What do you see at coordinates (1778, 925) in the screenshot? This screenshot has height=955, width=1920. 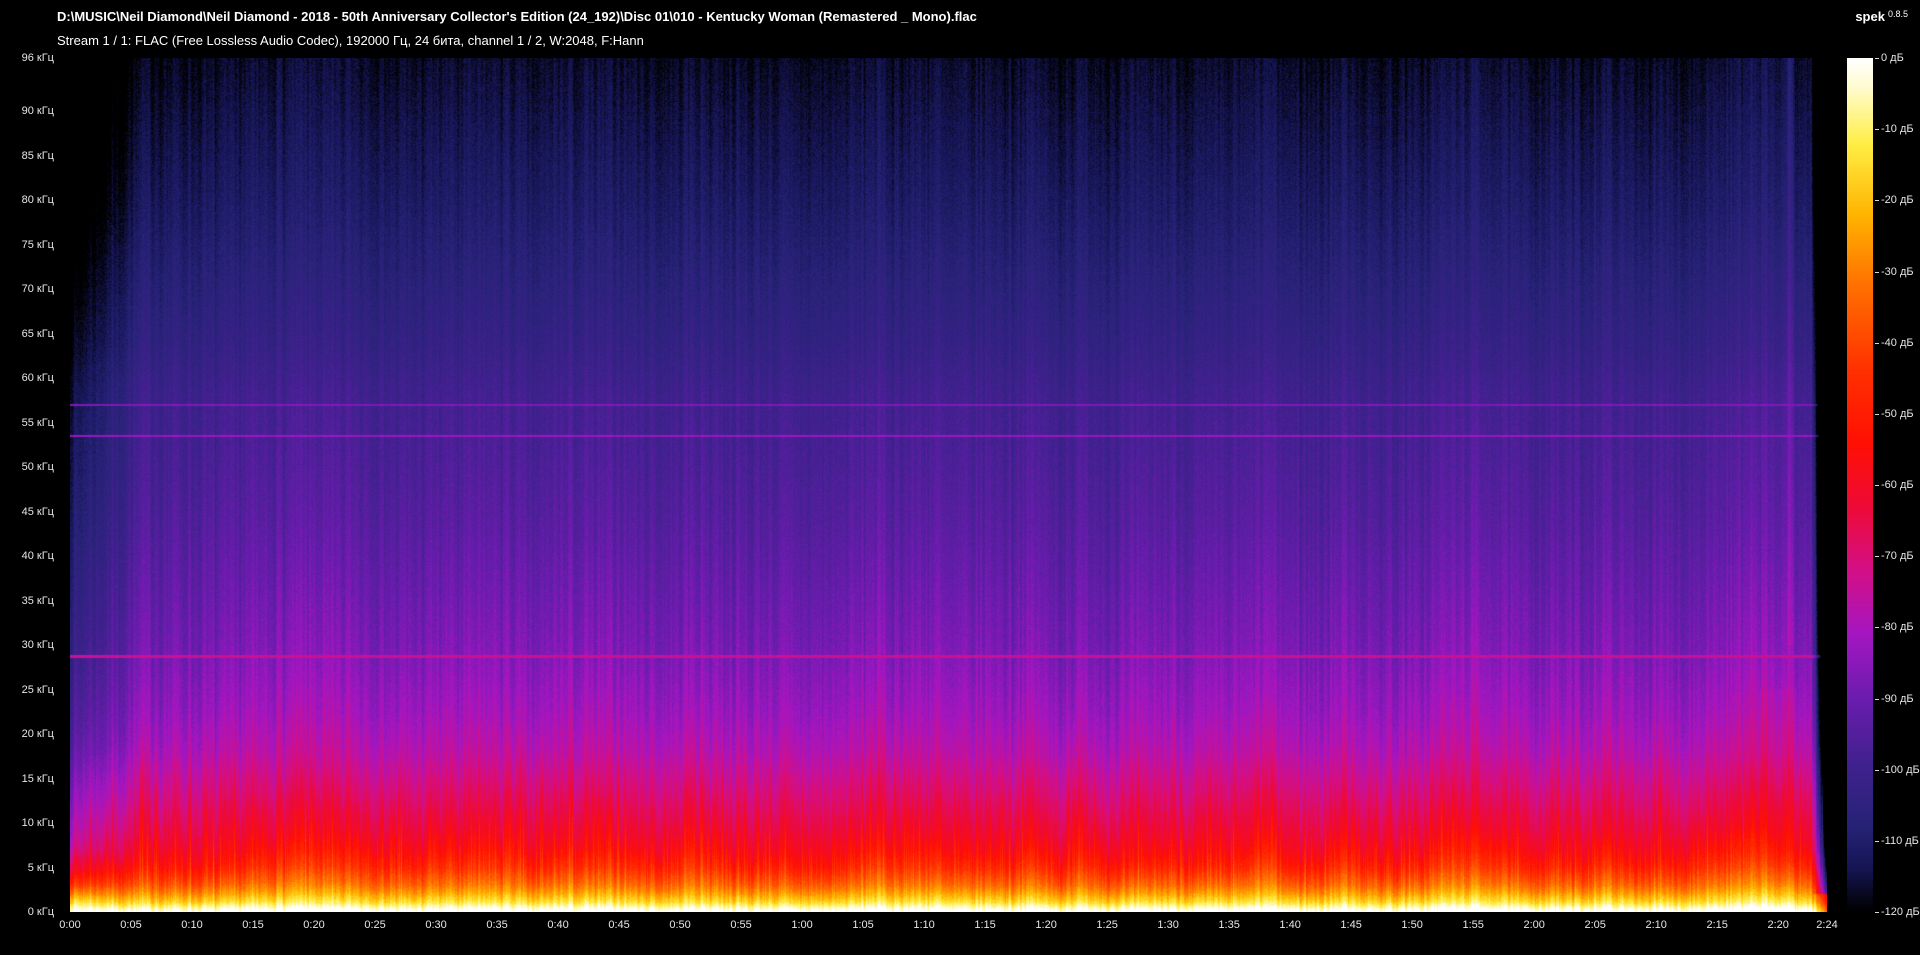 I see `time-tick-label: 2:20` at bounding box center [1778, 925].